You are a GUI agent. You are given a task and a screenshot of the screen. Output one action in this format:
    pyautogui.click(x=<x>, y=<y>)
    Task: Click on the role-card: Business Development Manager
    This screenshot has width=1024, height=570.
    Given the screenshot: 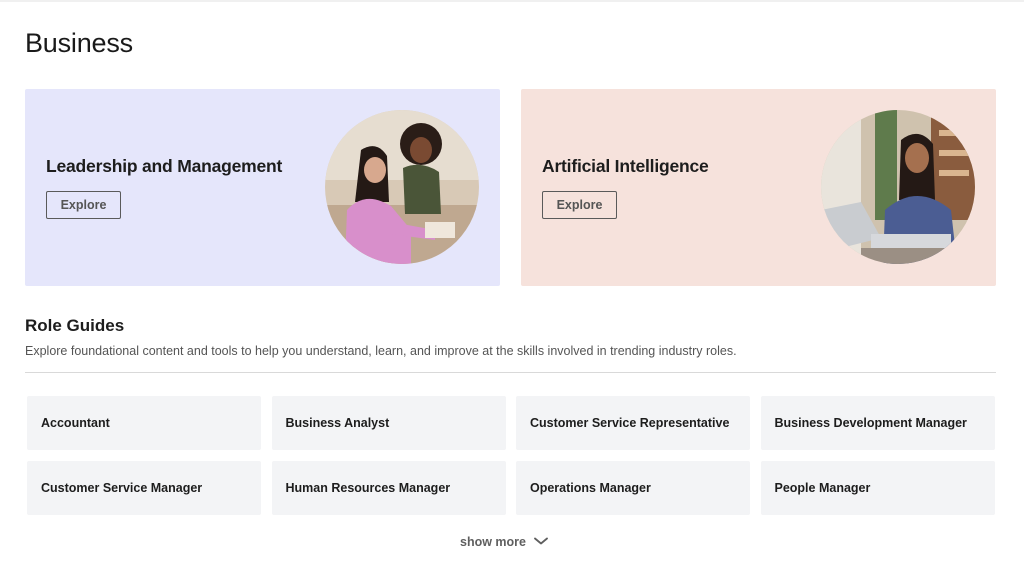 What is the action you would take?
    pyautogui.click(x=877, y=423)
    